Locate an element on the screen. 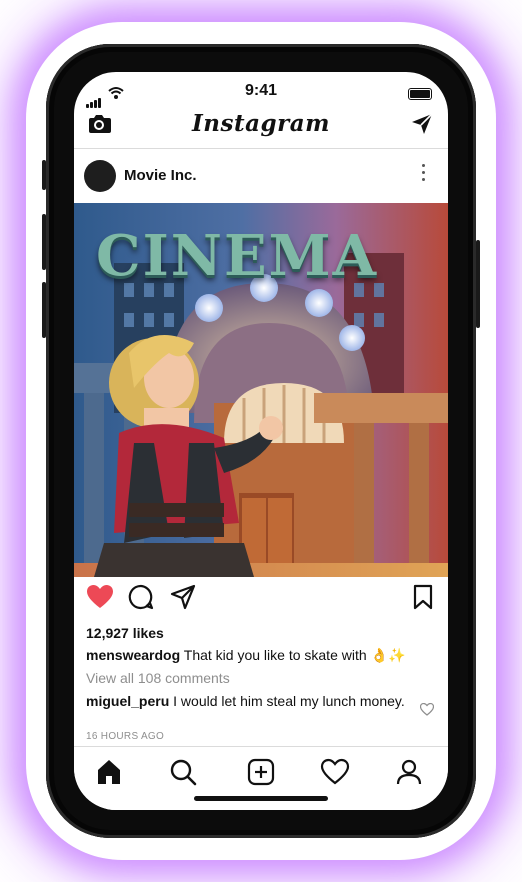  post-time: 16 HOURS AGO is located at coordinates (125, 736).